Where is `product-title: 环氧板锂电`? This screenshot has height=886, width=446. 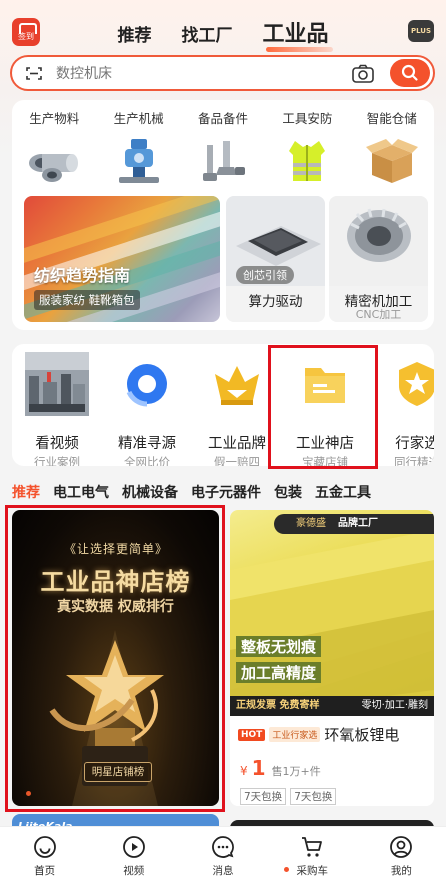 product-title: 环氧板锂电 is located at coordinates (362, 735).